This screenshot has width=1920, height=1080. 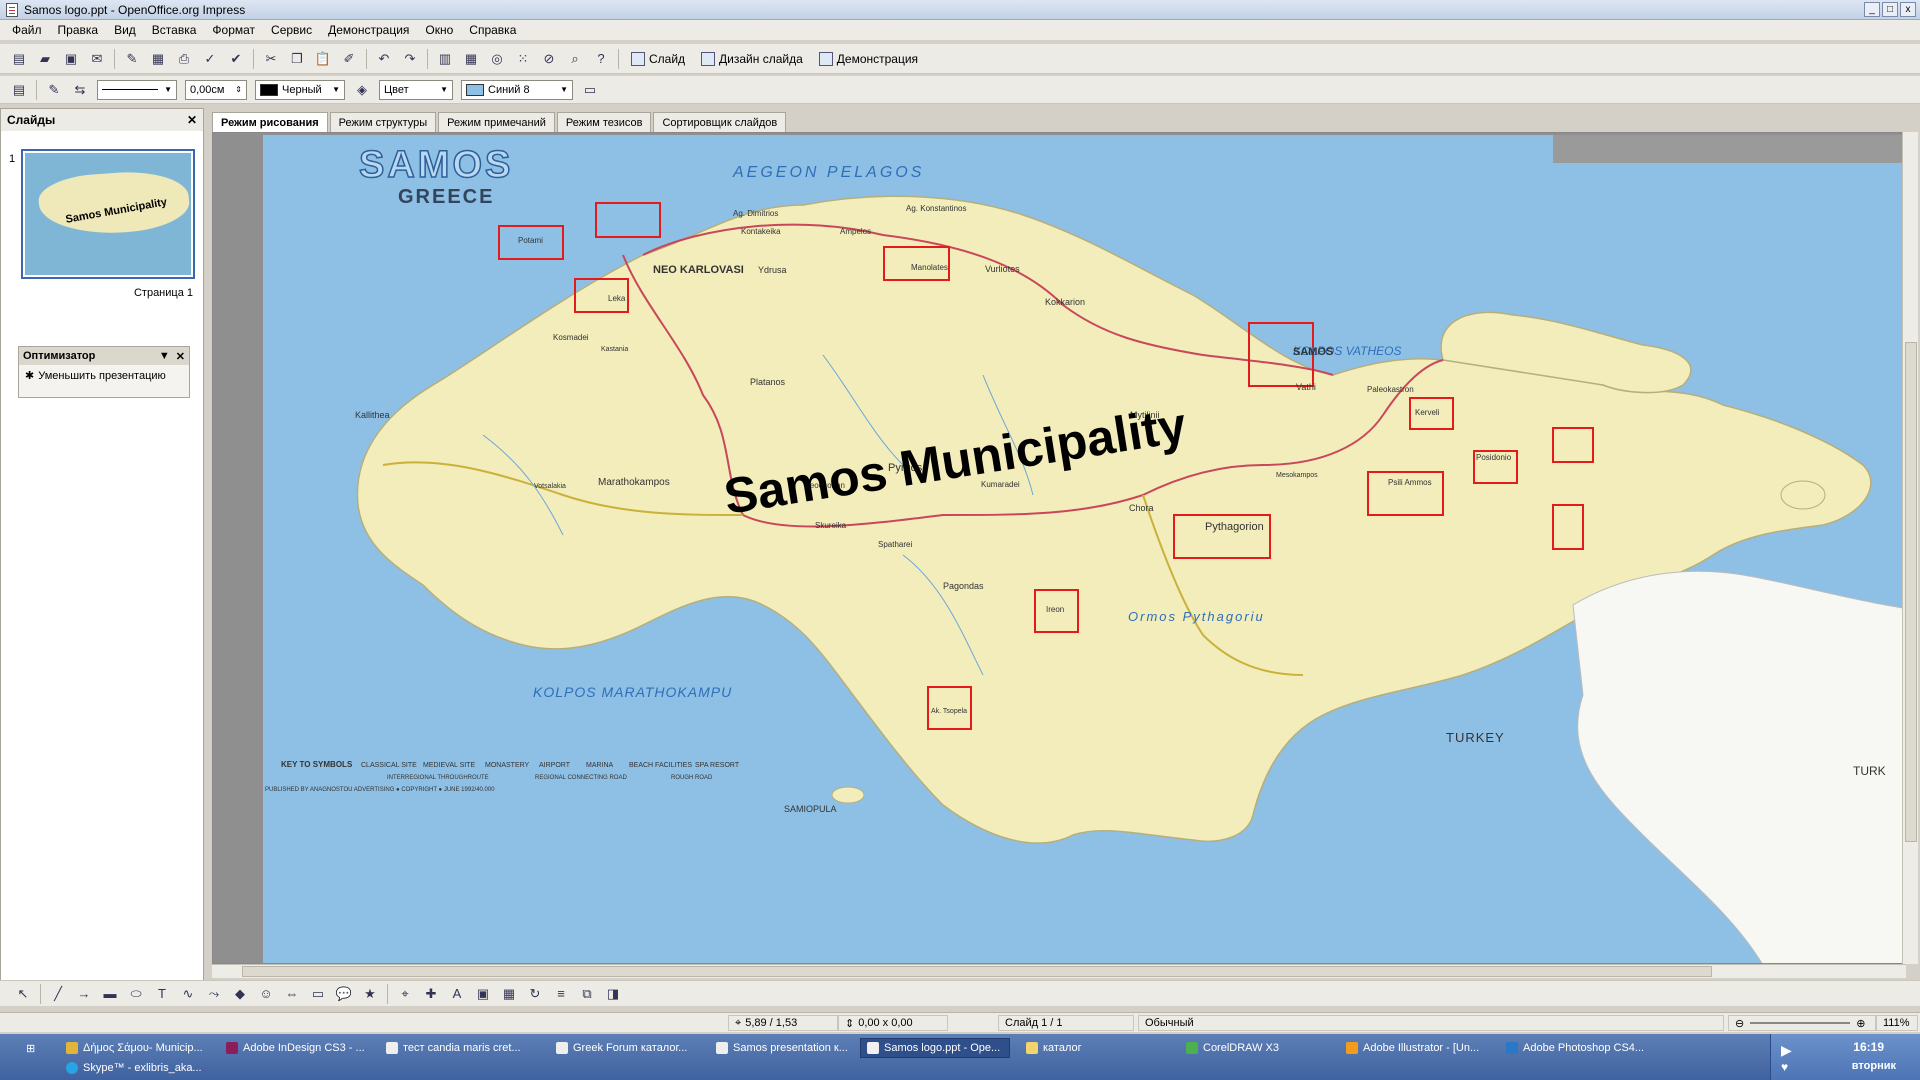 What do you see at coordinates (54, 90) in the screenshot?
I see `line-icon: ✎` at bounding box center [54, 90].